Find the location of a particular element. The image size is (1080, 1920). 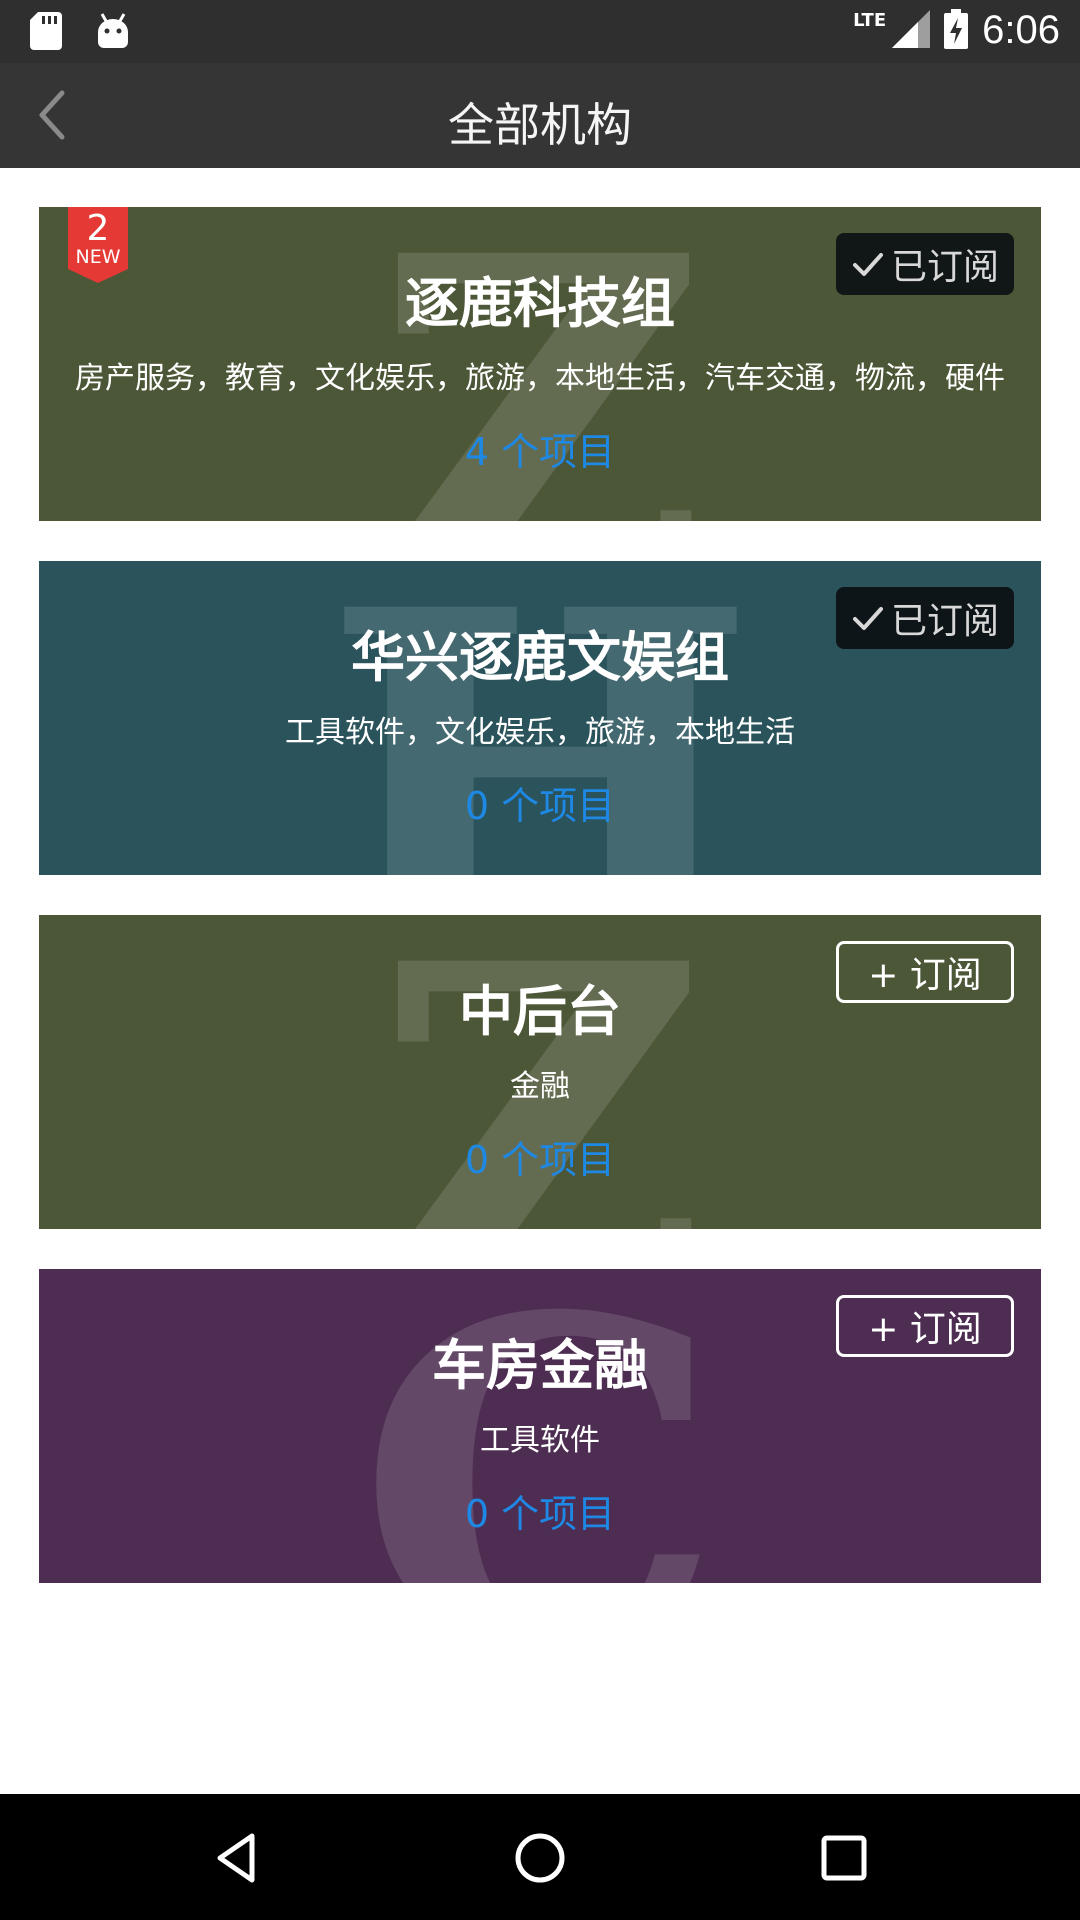

app-bar: 全部机构 is located at coordinates (540, 115).